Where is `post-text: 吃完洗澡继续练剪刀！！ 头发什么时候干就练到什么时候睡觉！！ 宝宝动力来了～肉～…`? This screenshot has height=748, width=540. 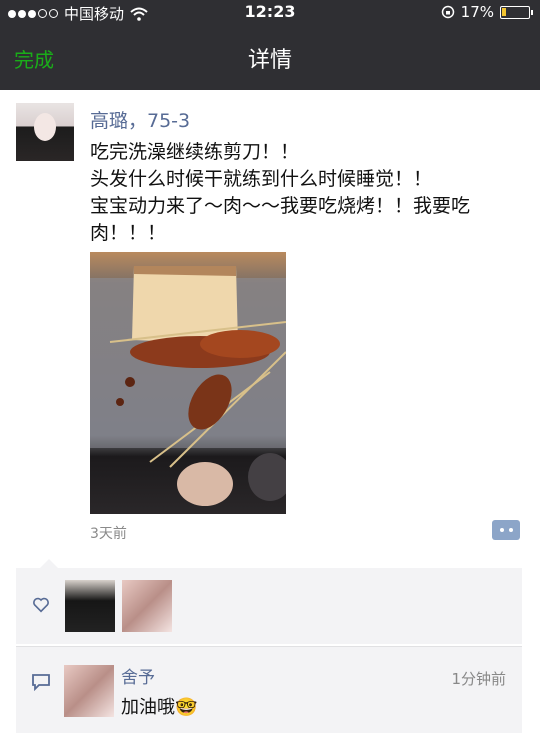
post-text: 吃完洗澡继续练剪刀！！ 头发什么时候干就练到什么时候睡觉！！ 宝宝动力来了～肉～… is located at coordinates (280, 192).